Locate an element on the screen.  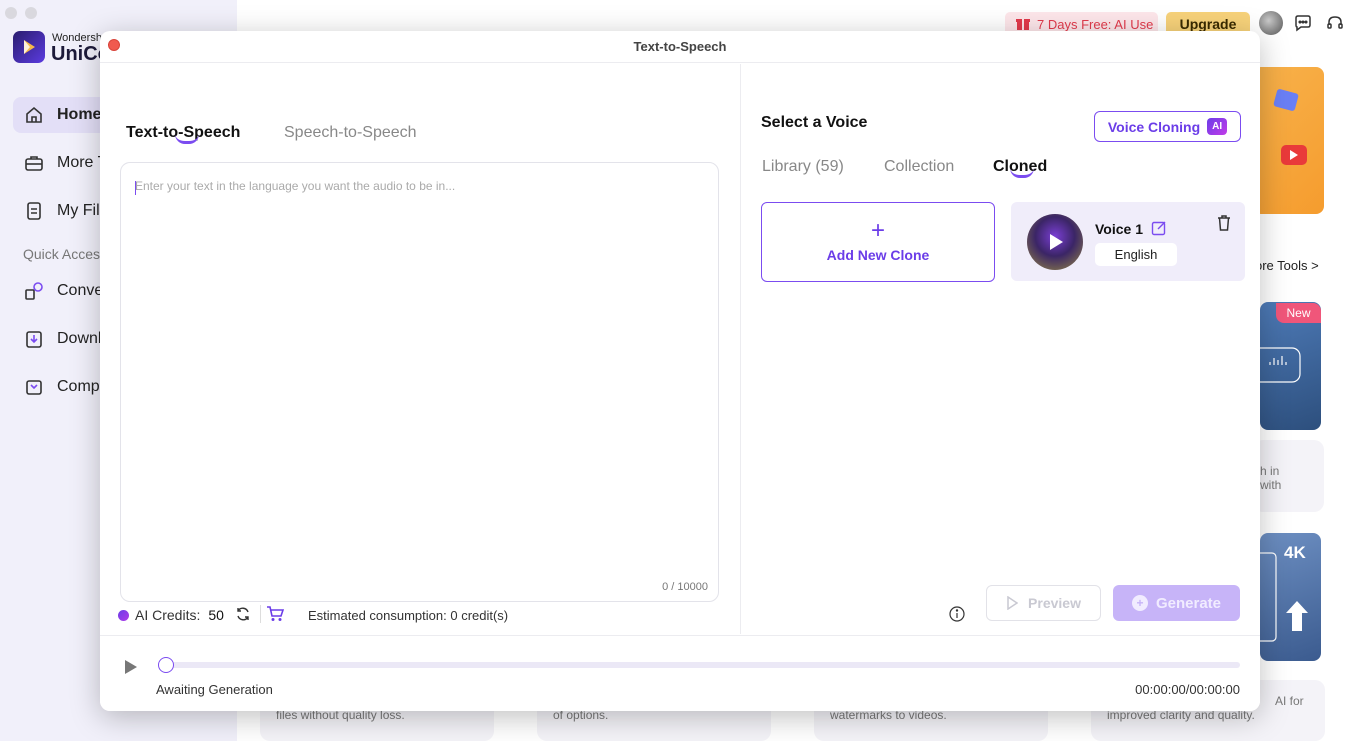
toolbox-icon is located at coordinates (34, 163).